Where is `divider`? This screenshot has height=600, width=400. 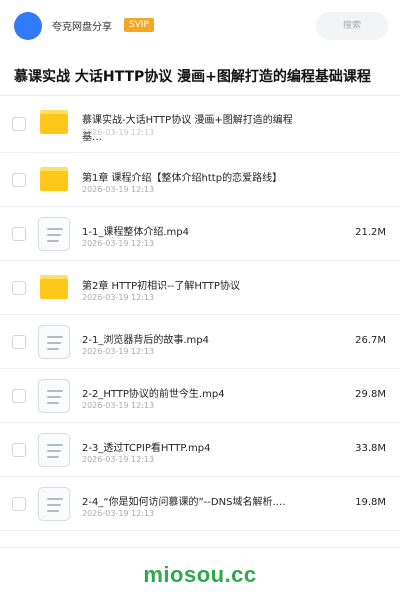 divider is located at coordinates (200, 547).